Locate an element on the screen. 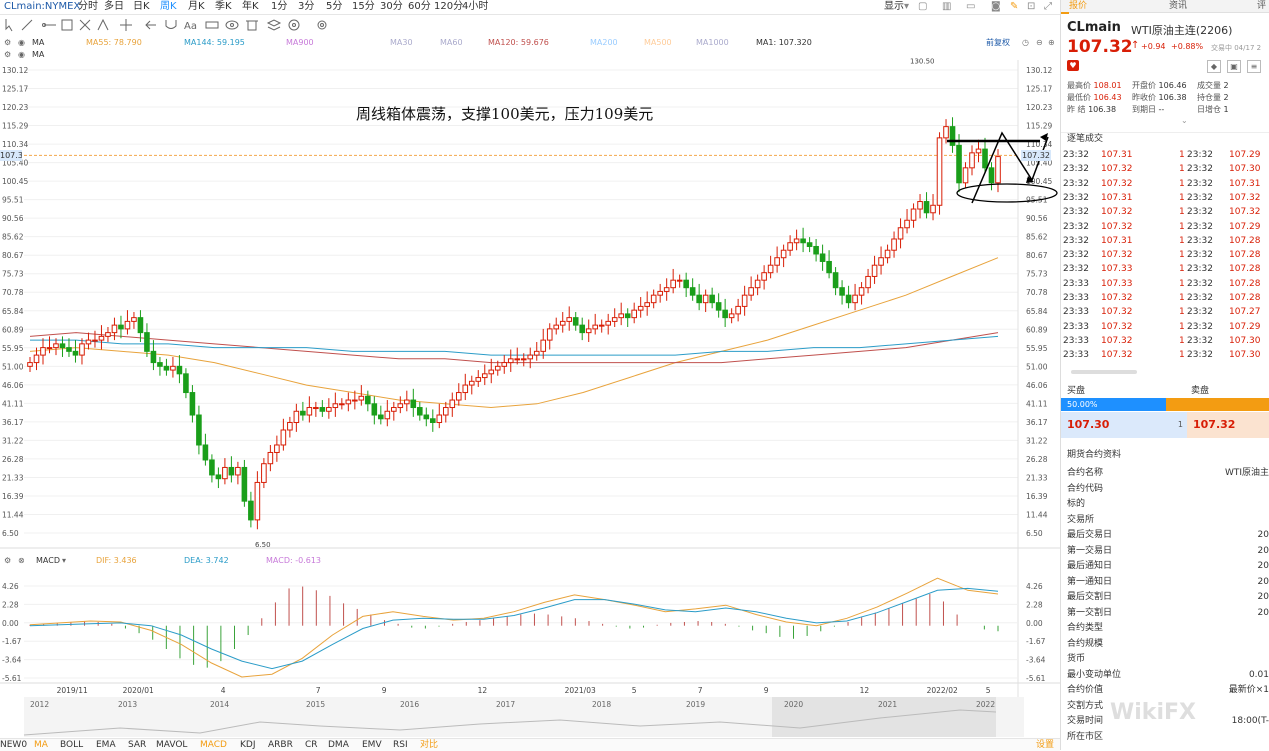 The height and width of the screenshot is (751, 1269). macd-tick-right: -5.61 is located at coordinates (1036, 678).